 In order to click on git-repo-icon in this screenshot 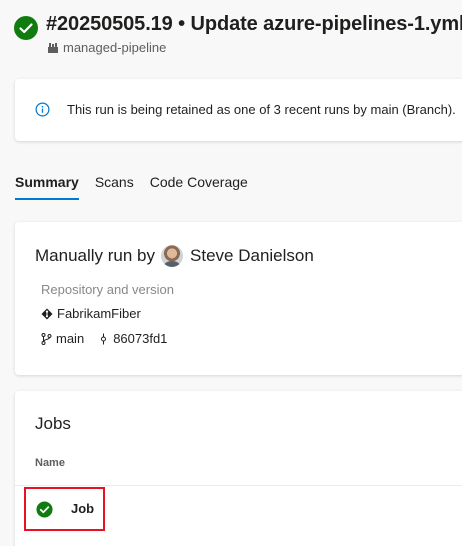, I will do `click(47, 313)`.